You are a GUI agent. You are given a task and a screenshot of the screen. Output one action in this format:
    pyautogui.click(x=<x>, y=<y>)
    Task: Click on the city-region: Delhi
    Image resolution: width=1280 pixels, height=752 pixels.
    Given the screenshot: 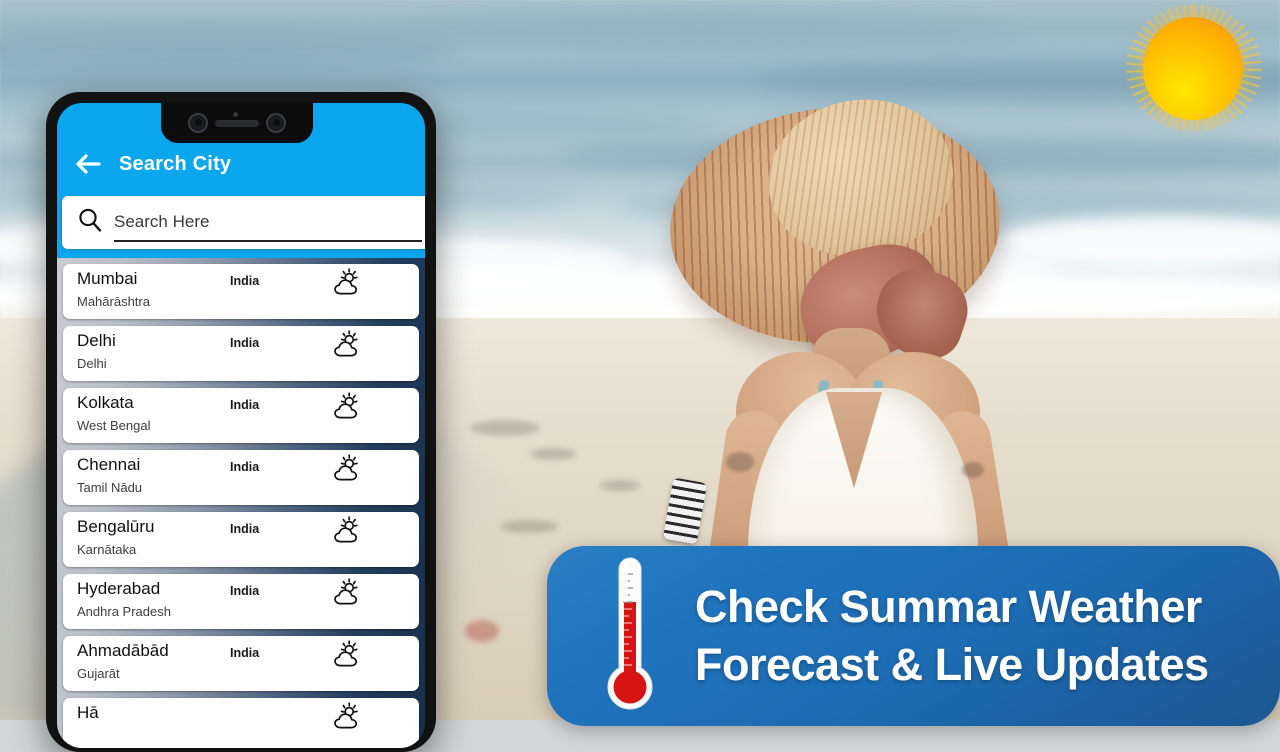 What is the action you would take?
    pyautogui.click(x=92, y=363)
    